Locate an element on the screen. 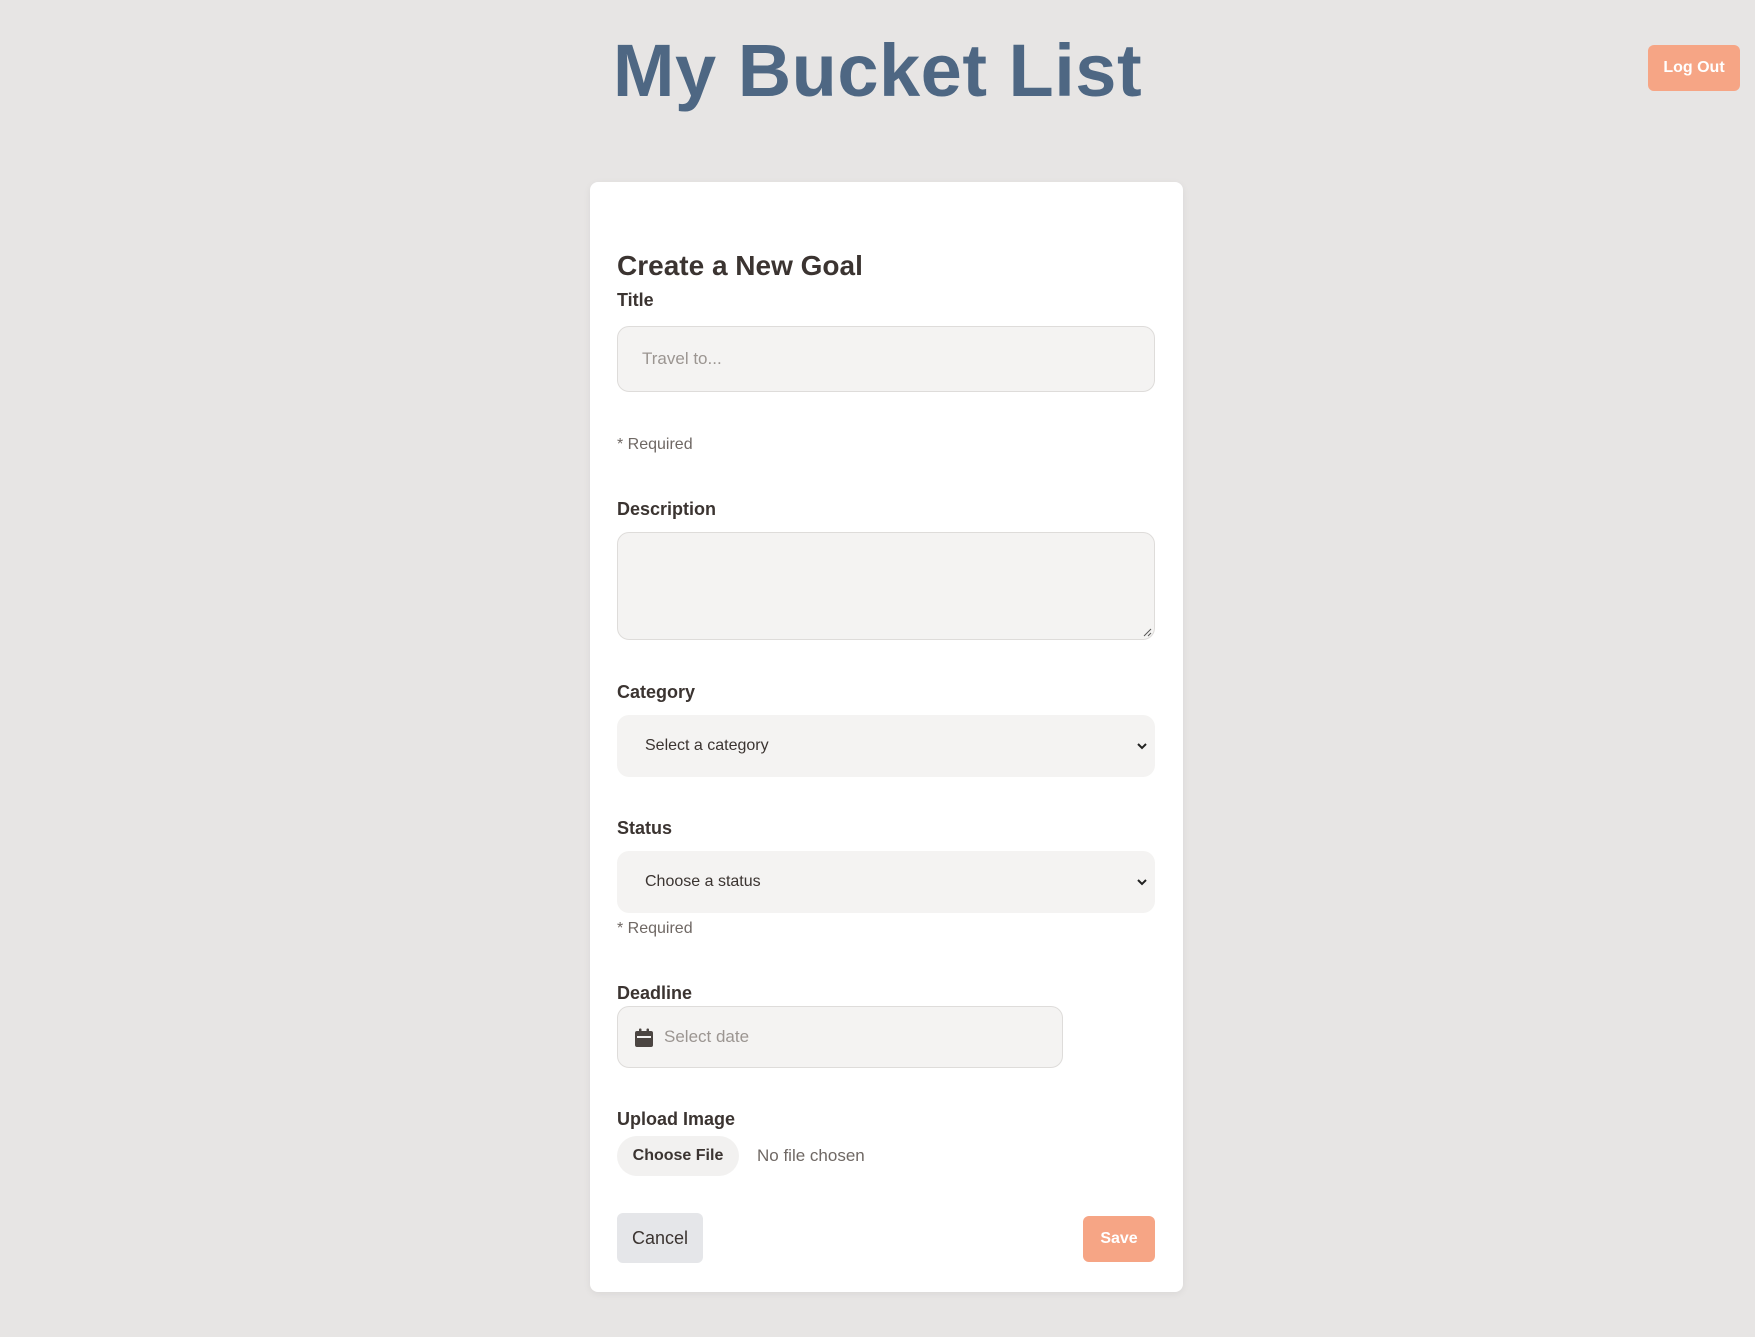 Image resolution: width=1755 pixels, height=1337 pixels. choose-file-button: Choose File is located at coordinates (678, 1156).